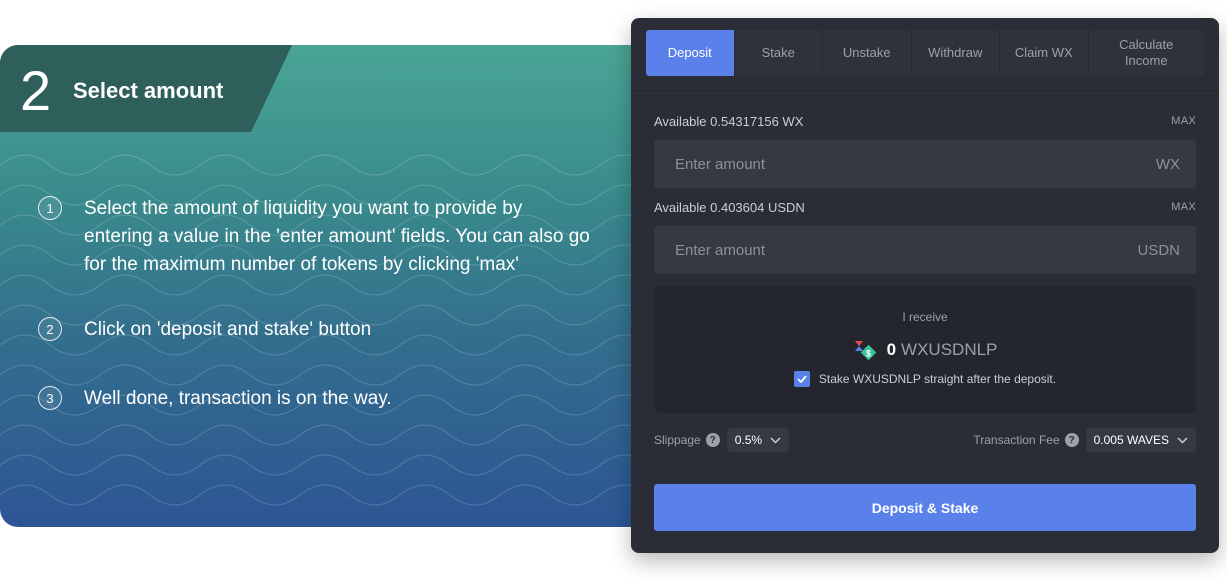  Describe the element at coordinates (1183, 207) in the screenshot. I see `usdn-max-button: MAX` at that location.